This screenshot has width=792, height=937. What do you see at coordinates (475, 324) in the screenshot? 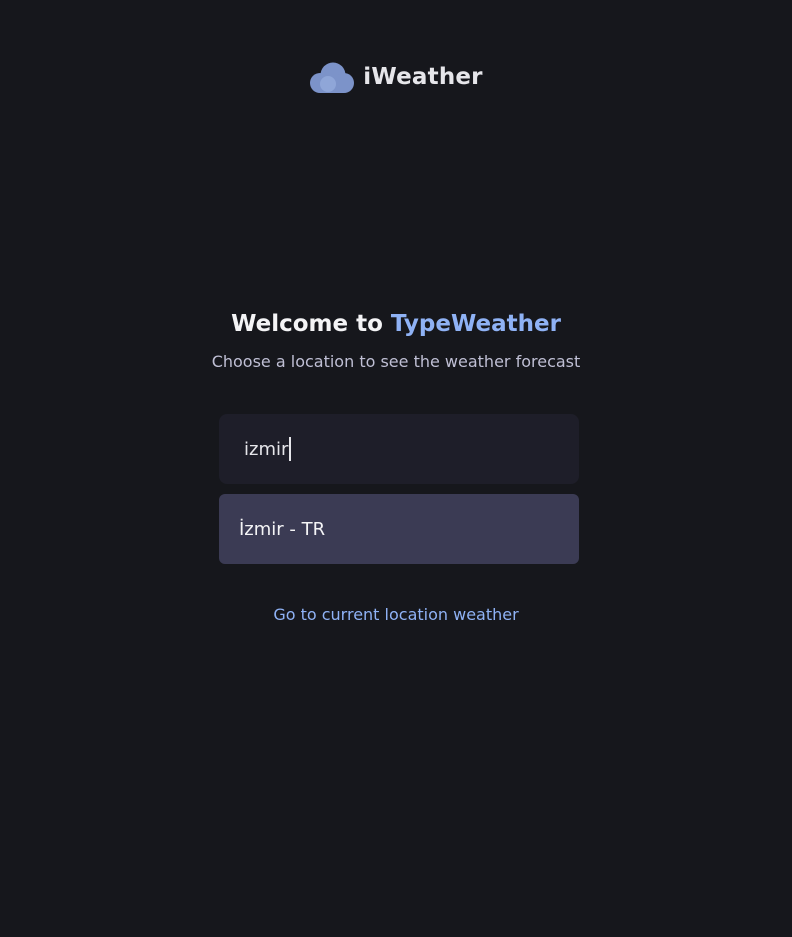
I see `welcome-brand: TypeWeather` at bounding box center [475, 324].